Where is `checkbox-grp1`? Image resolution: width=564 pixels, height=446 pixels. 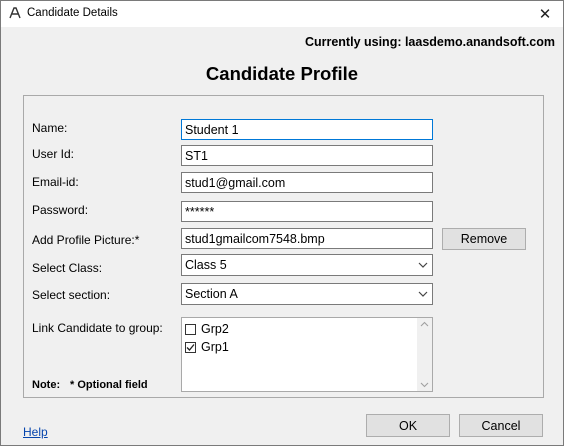
checkbox-grp1 is located at coordinates (190, 347).